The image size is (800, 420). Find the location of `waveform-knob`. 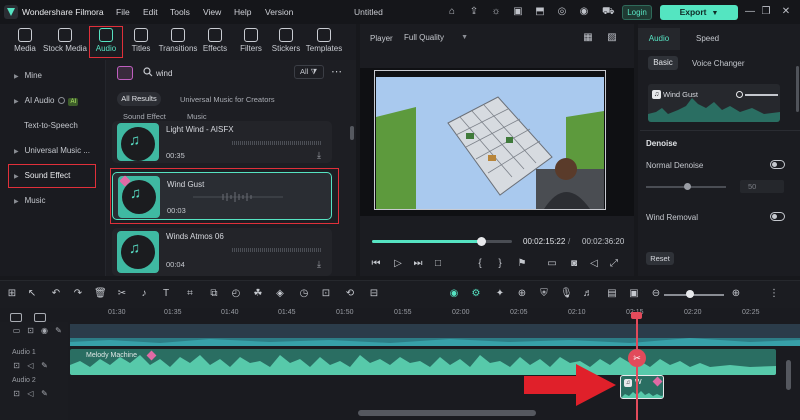

waveform-knob is located at coordinates (739, 94).